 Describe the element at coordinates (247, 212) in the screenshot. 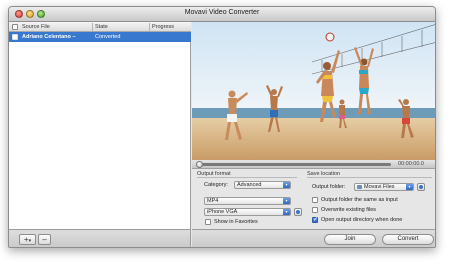

I see `preset-select: iPhone VGA ▾` at that location.